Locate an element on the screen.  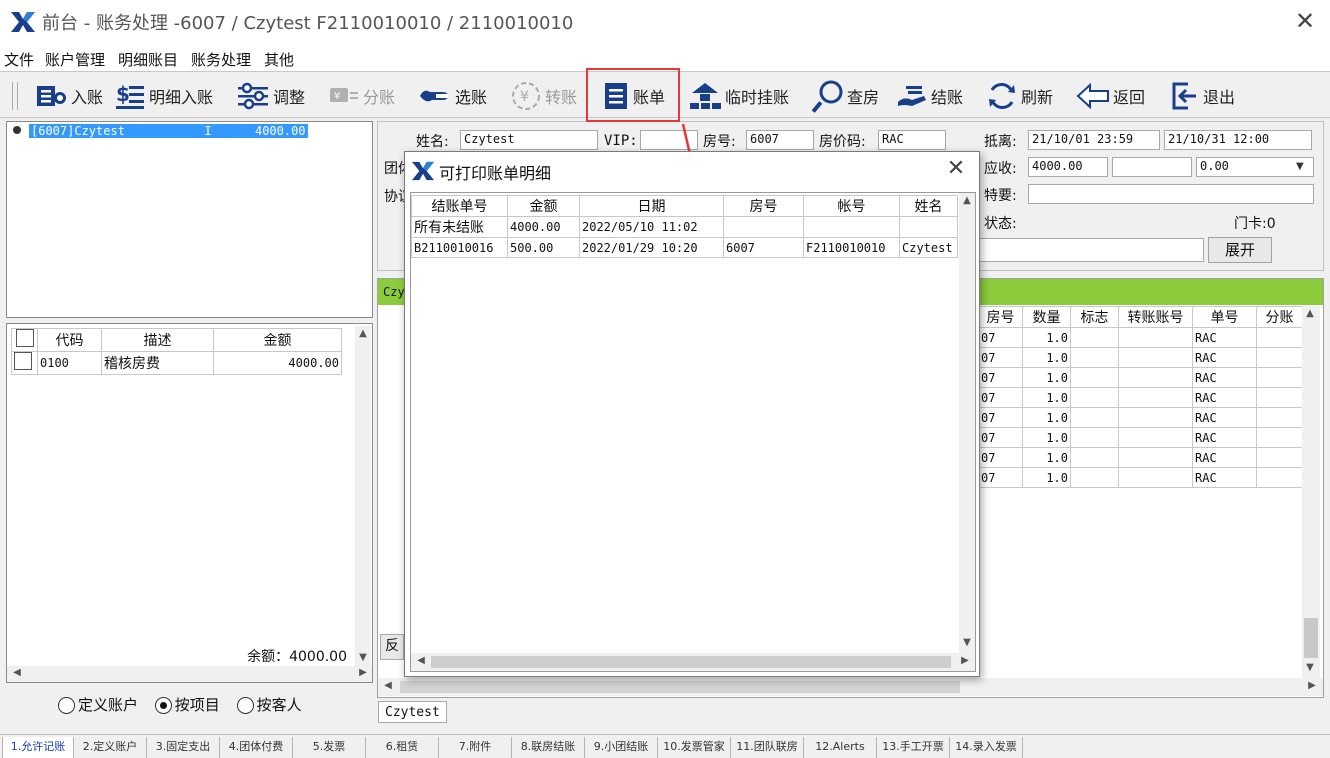
tab-8: 8.联房结账 is located at coordinates (548, 747).